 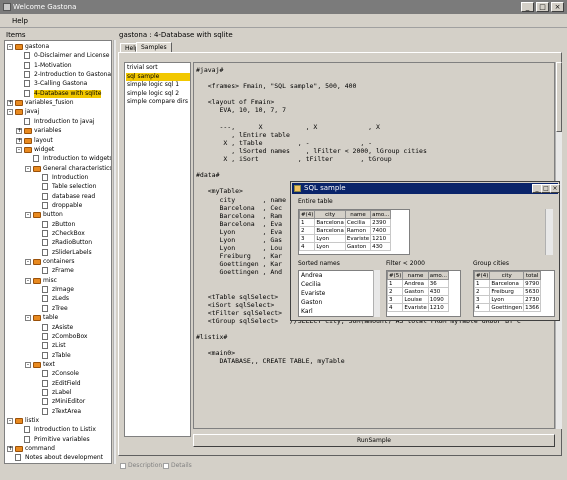 I want to click on sample-list-item: trivial sort, so click(x=158, y=68).